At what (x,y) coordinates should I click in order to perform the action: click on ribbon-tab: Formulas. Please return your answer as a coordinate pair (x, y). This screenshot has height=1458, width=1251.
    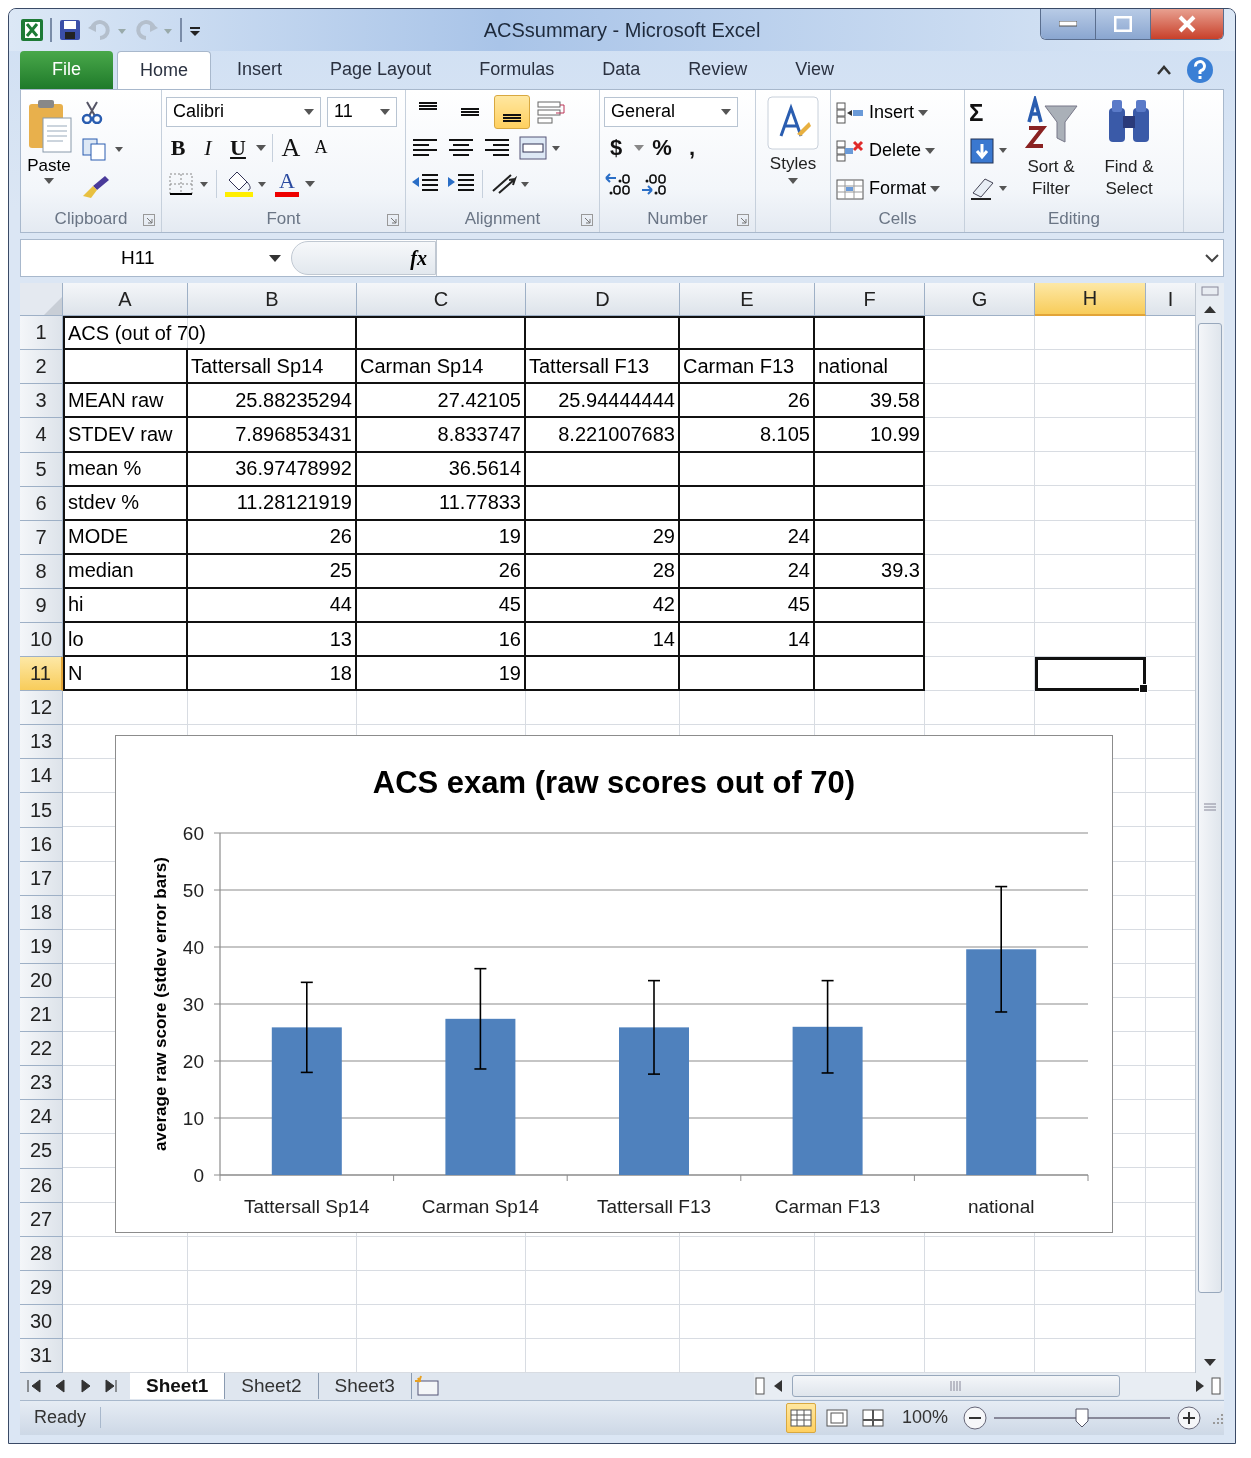
    Looking at the image, I should click on (517, 69).